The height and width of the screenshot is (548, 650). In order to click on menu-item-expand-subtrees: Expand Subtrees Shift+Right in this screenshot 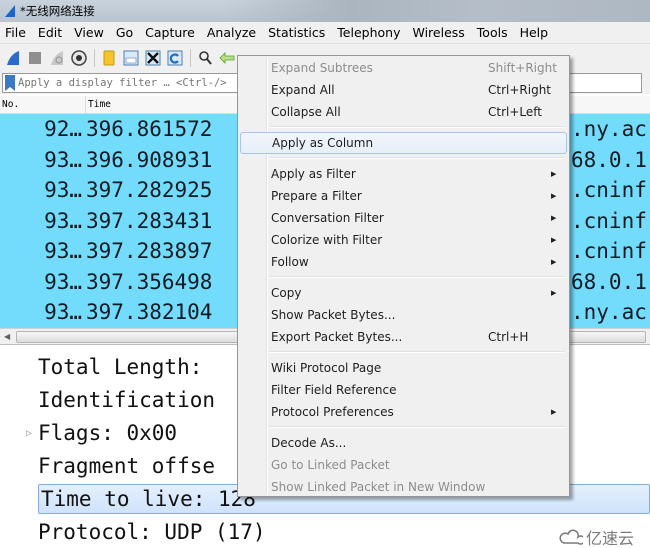, I will do `click(403, 68)`.